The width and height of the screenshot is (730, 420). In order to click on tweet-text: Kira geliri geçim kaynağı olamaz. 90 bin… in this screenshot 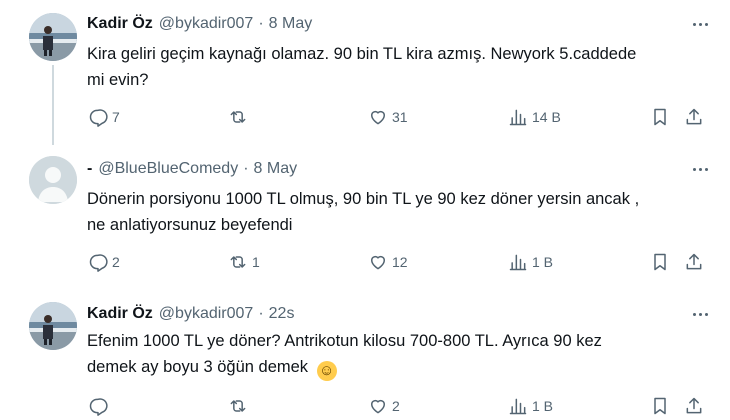, I will do `click(399, 67)`.